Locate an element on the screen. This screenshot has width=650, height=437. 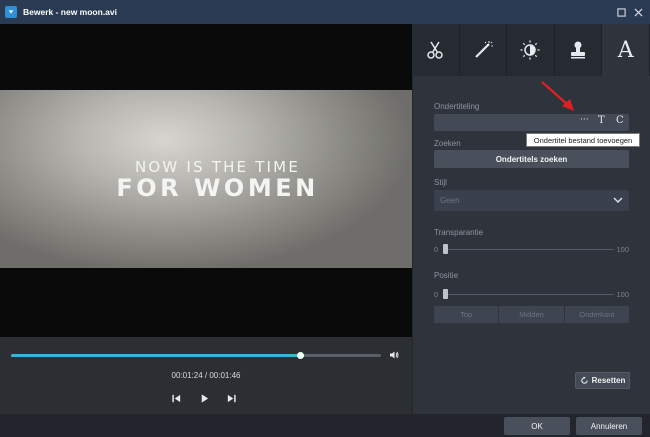
position-min: 0 is located at coordinates (436, 294).